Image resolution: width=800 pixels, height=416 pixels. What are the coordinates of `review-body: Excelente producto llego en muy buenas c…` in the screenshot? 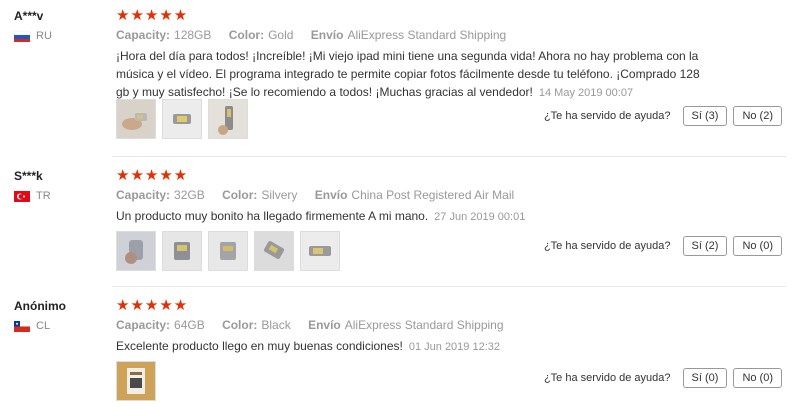 It's located at (259, 346).